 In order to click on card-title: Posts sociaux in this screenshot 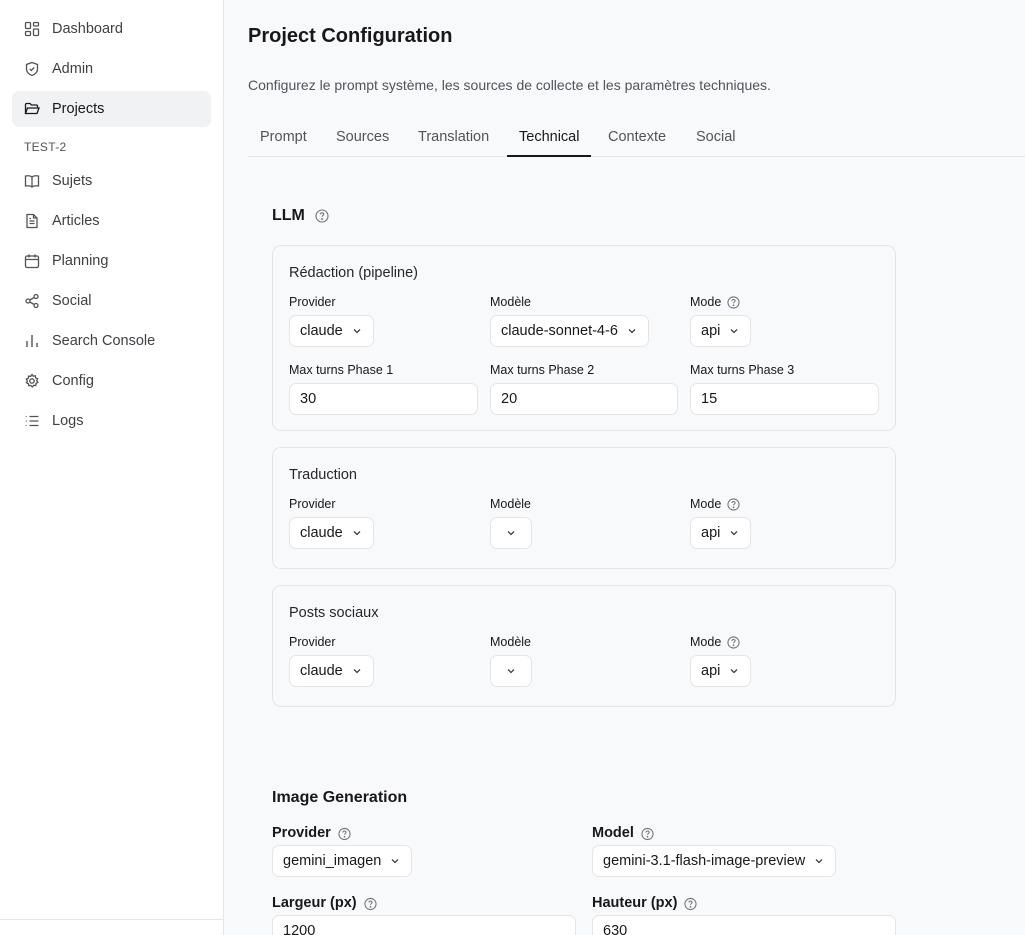, I will do `click(334, 613)`.